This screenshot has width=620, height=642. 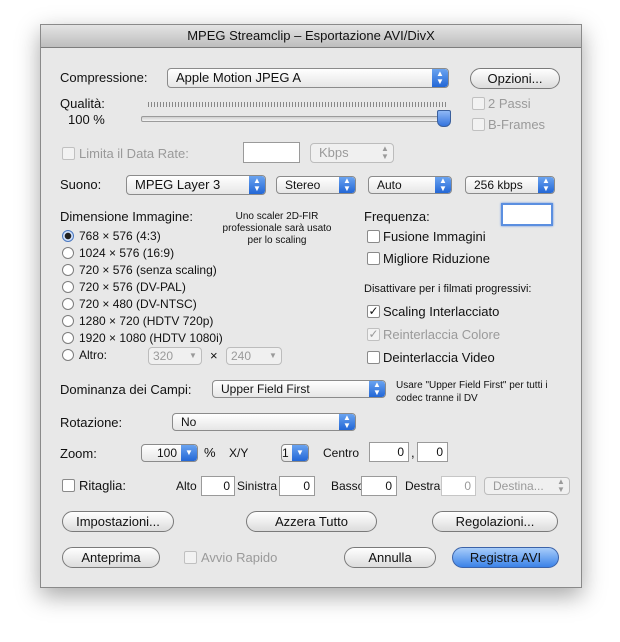 What do you see at coordinates (239, 77) in the screenshot?
I see `compression-value: Apple Motion JPEG A` at bounding box center [239, 77].